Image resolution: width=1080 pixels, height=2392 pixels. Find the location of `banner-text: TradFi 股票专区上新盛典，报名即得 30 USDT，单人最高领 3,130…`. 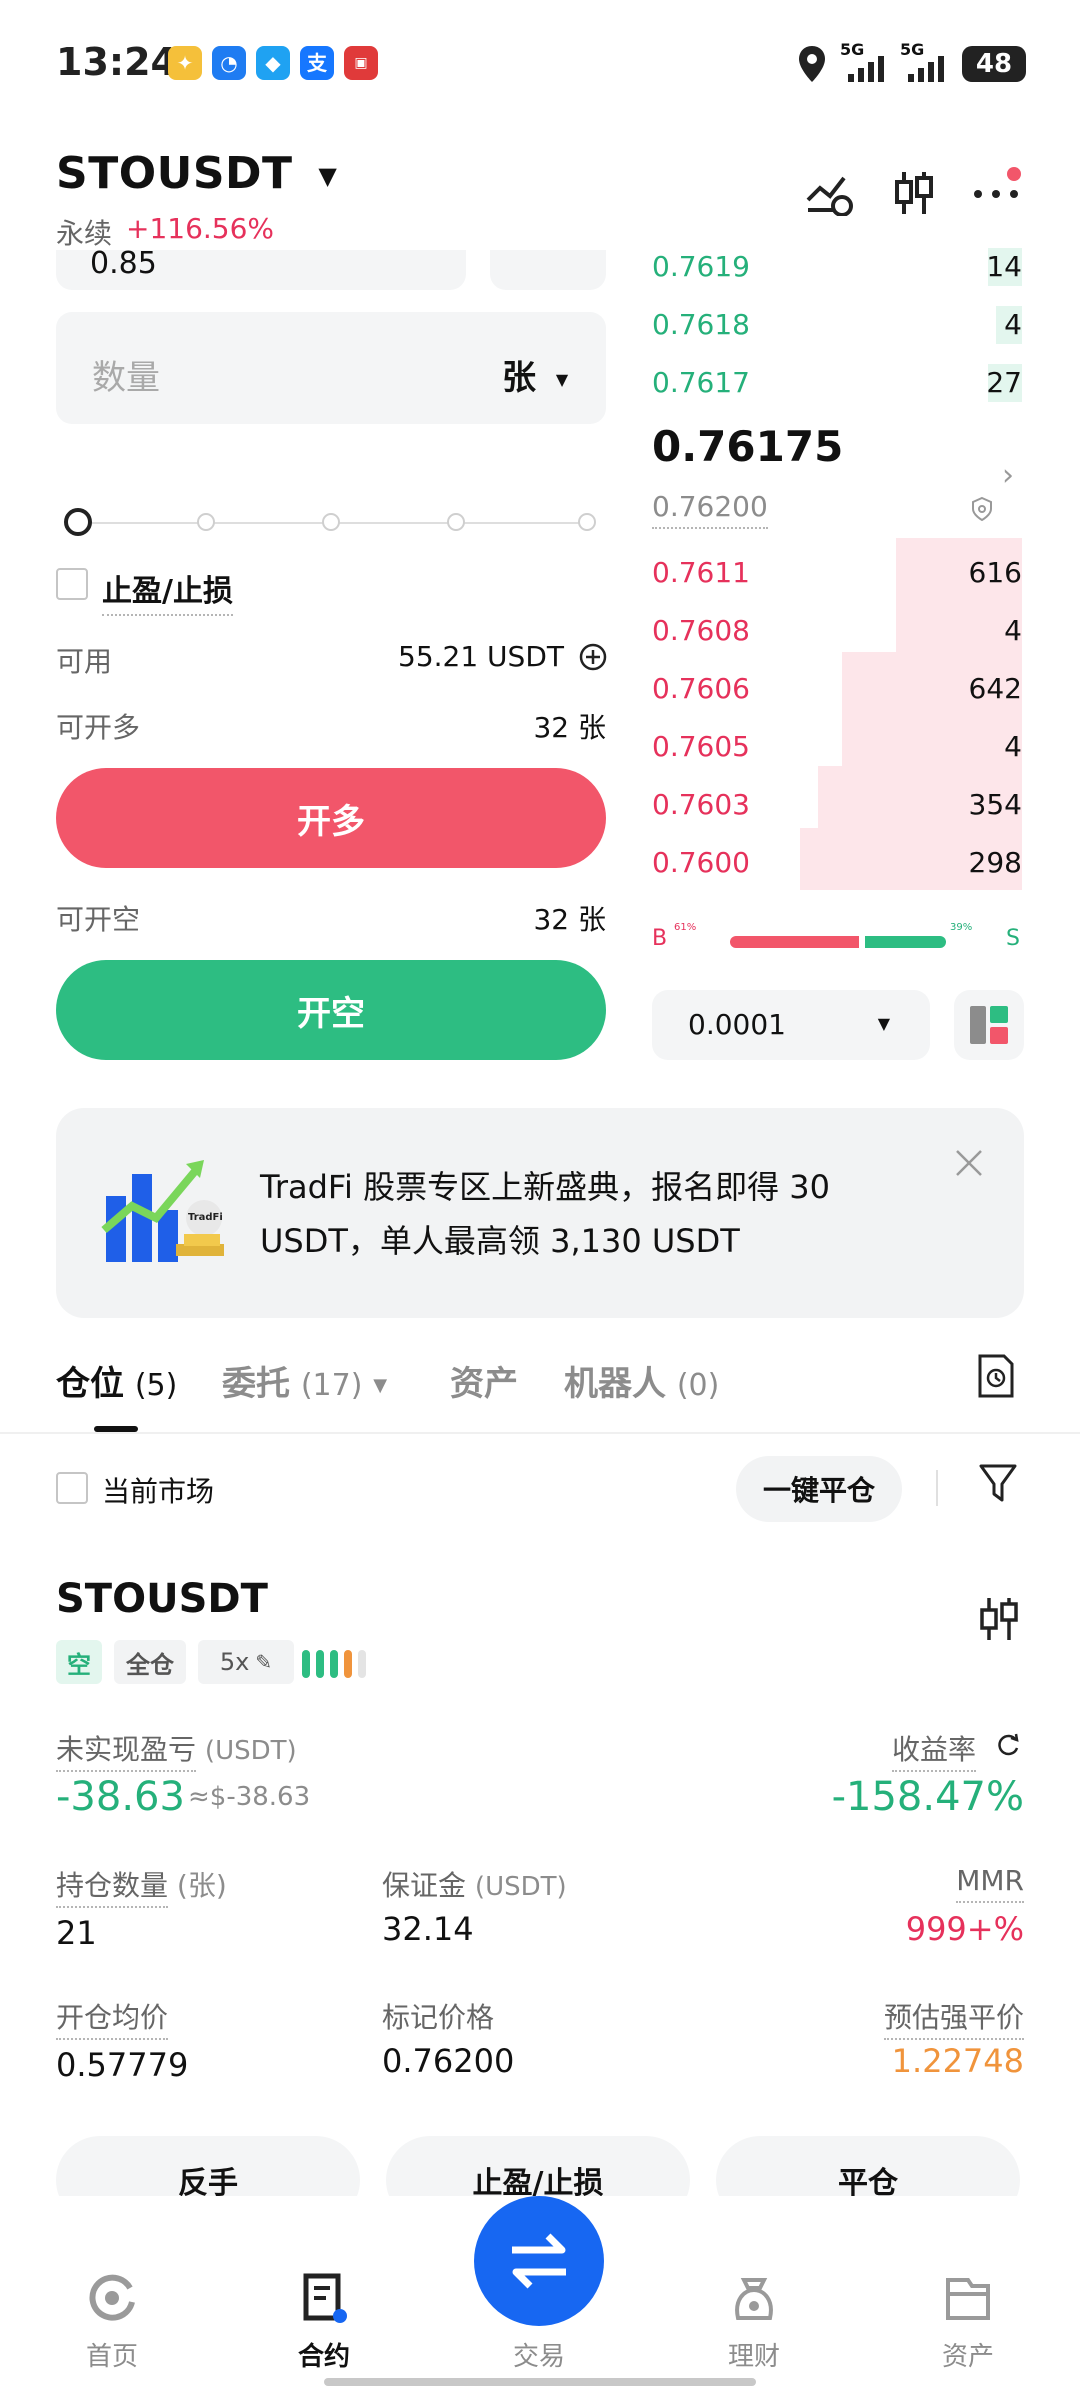

banner-text: TradFi 股票专区上新盛典，报名即得 30 USDT，单人最高领 3,130… is located at coordinates (580, 1214).